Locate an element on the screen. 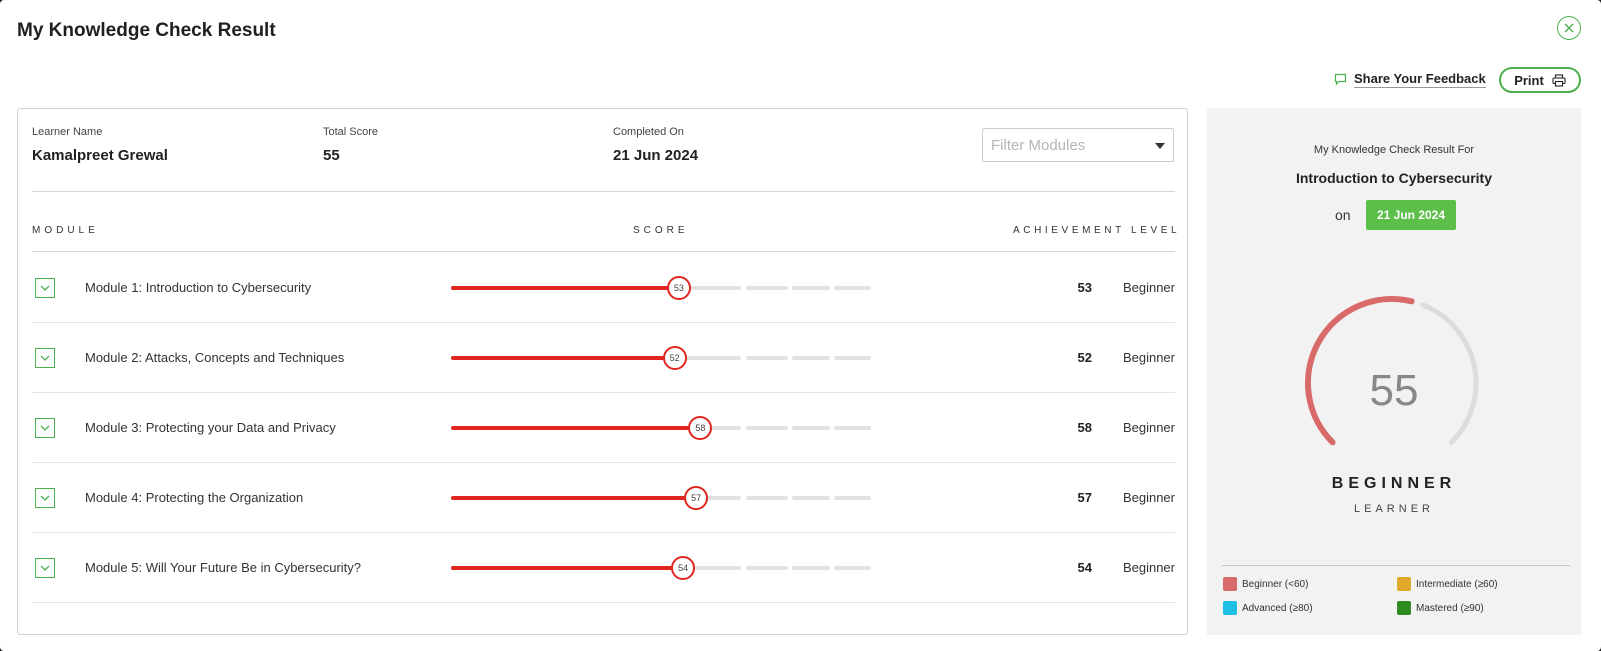  completed-on-label: Completed On is located at coordinates (648, 132).